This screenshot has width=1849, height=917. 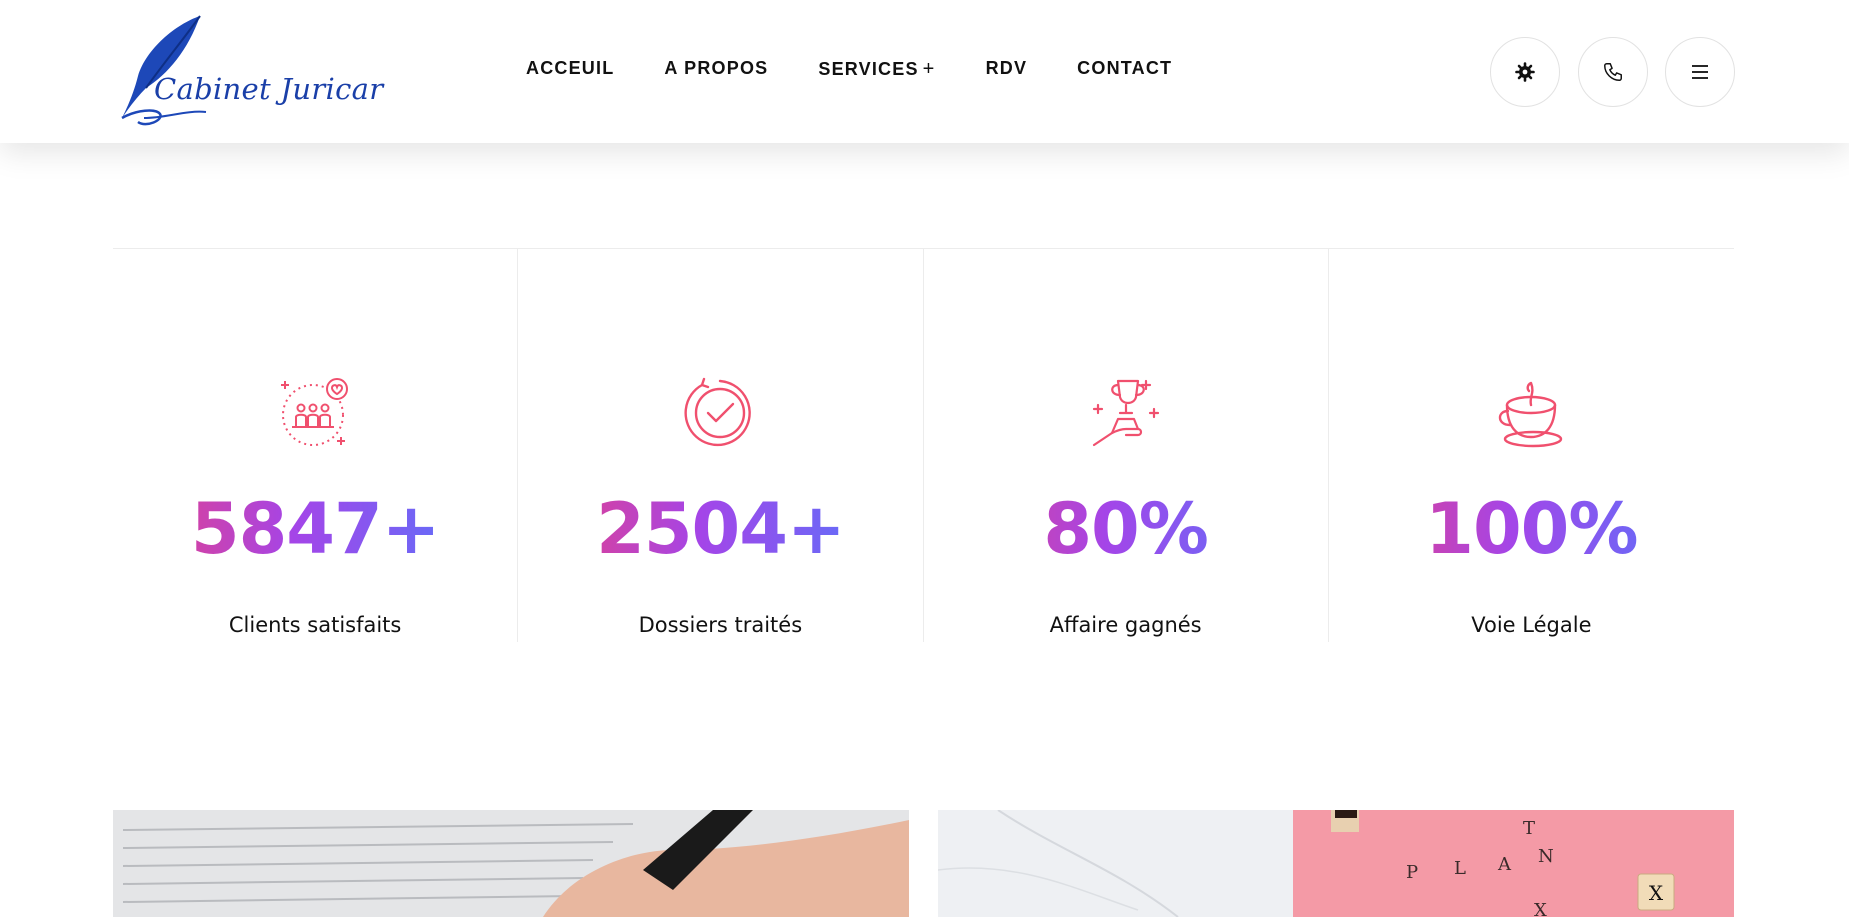 What do you see at coordinates (315, 412) in the screenshot?
I see `team-heart-icon` at bounding box center [315, 412].